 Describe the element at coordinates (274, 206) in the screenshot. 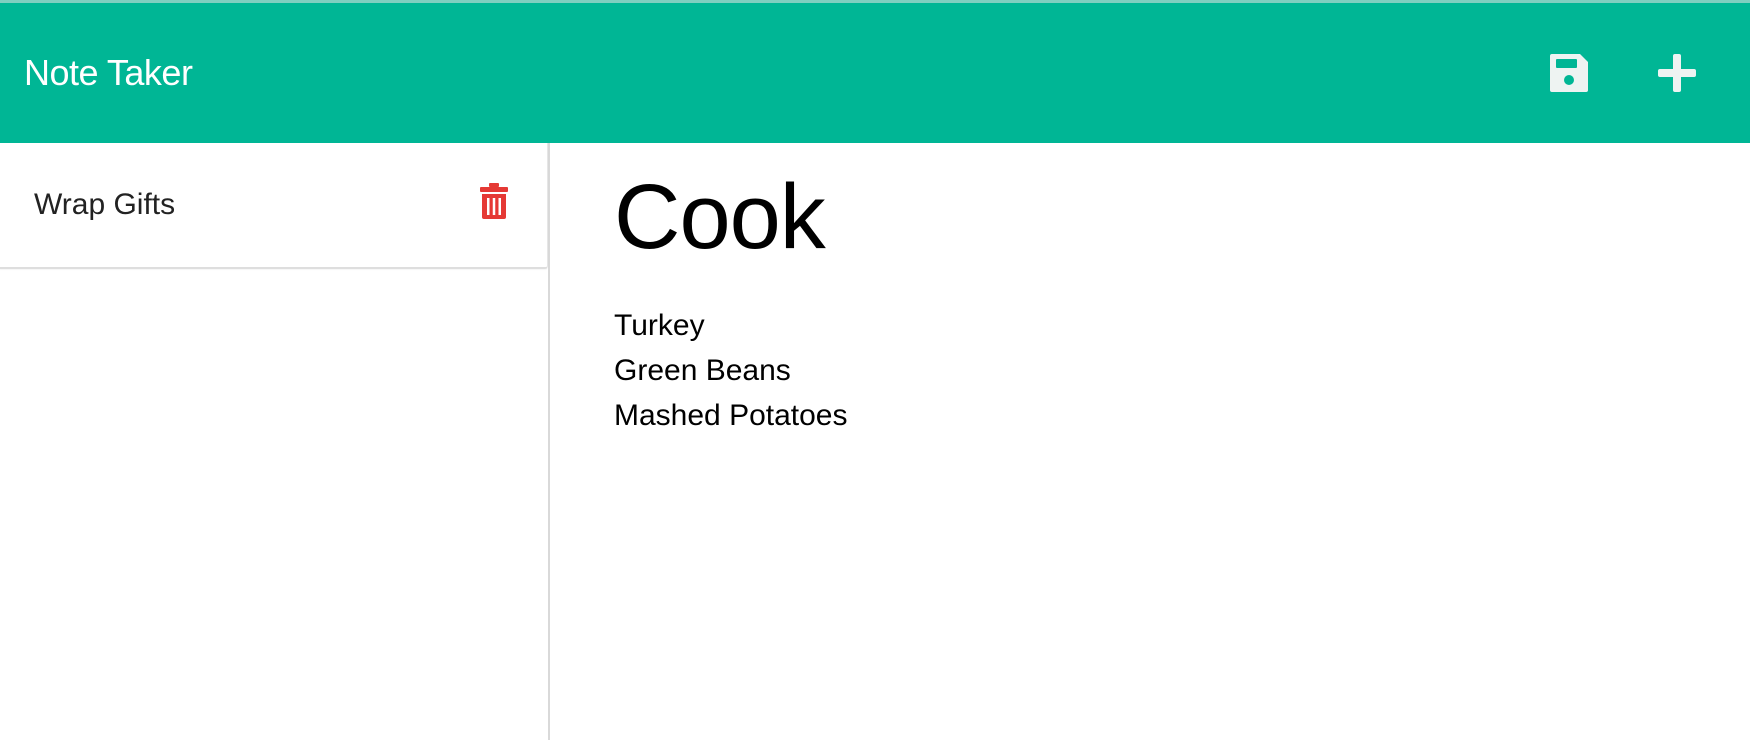

I see `list-item: Wrap Gifts` at that location.